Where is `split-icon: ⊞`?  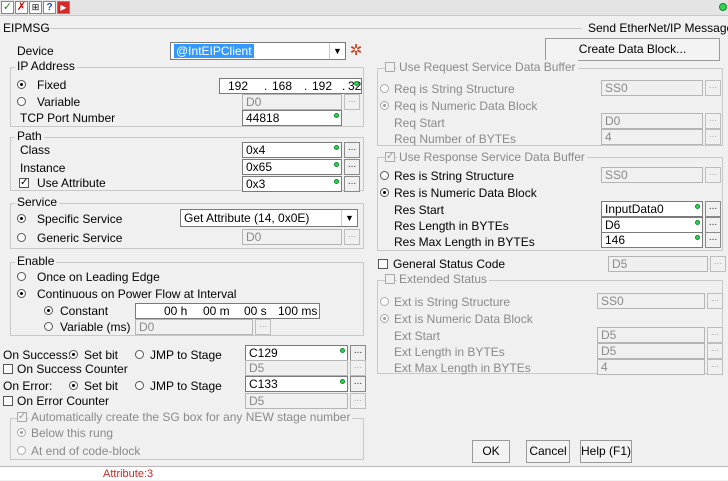 split-icon: ⊞ is located at coordinates (35, 7).